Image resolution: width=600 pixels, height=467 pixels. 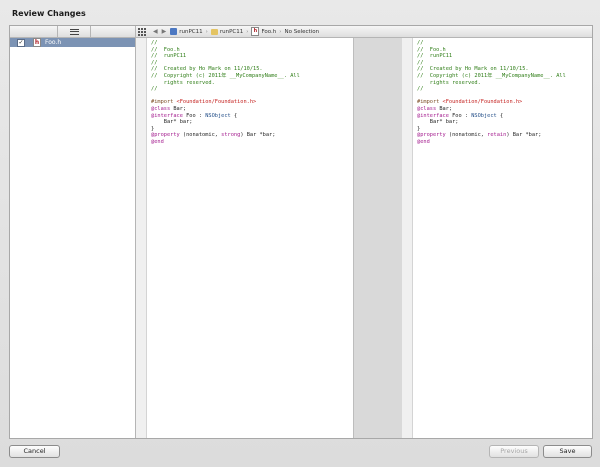 I want to click on file-name: Foo.h, so click(x=53, y=42).